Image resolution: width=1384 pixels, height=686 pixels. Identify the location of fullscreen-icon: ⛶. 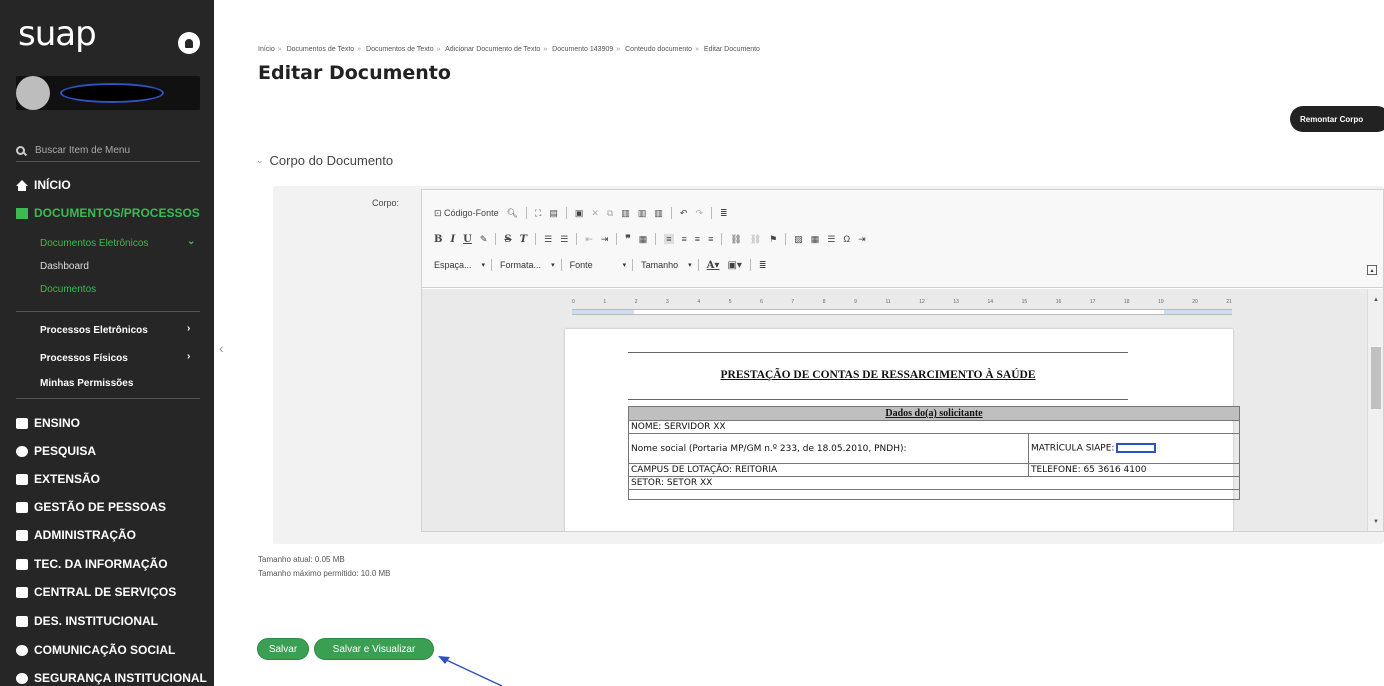
(538, 213).